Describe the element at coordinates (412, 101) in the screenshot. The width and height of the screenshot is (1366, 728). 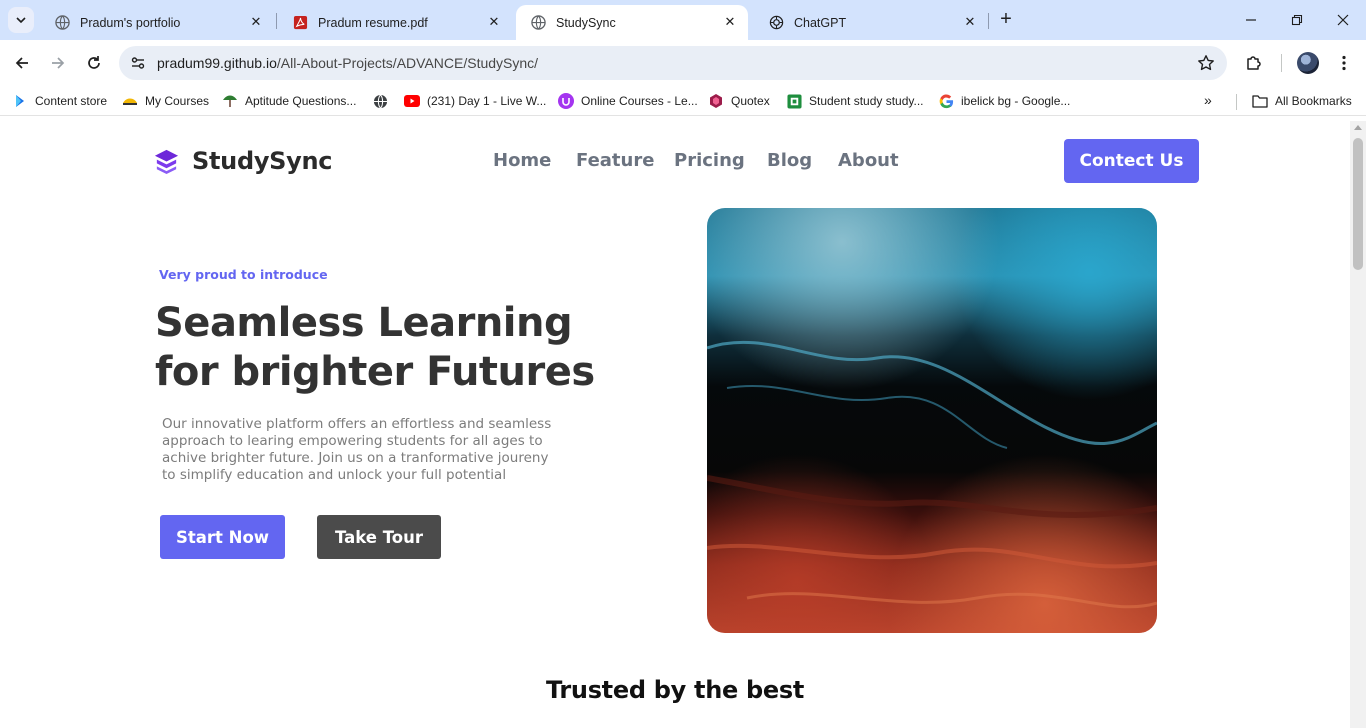
I see `youtube-icon` at that location.